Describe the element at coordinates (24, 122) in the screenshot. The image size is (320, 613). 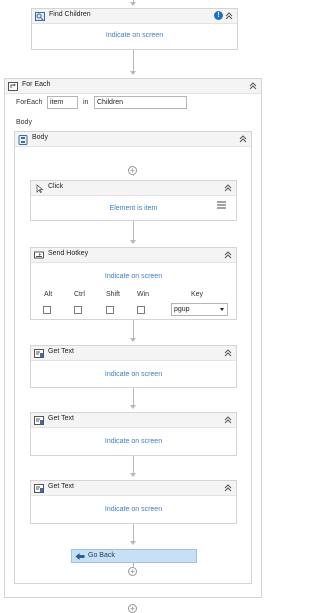
I see `body-label: Body` at that location.